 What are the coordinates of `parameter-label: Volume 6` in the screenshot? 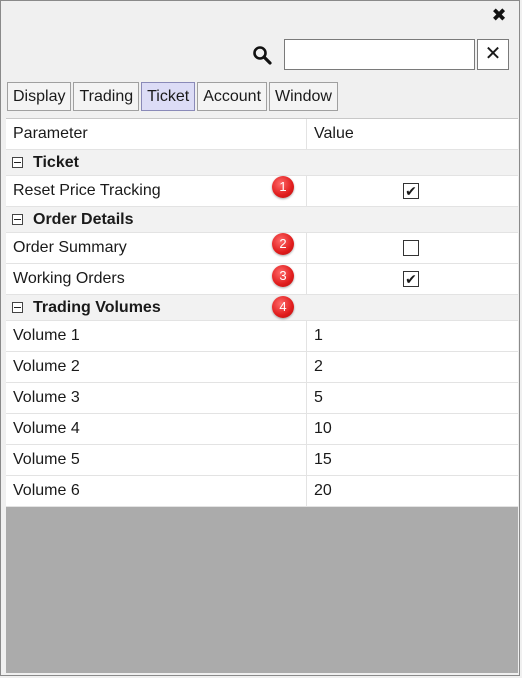 It's located at (46, 490).